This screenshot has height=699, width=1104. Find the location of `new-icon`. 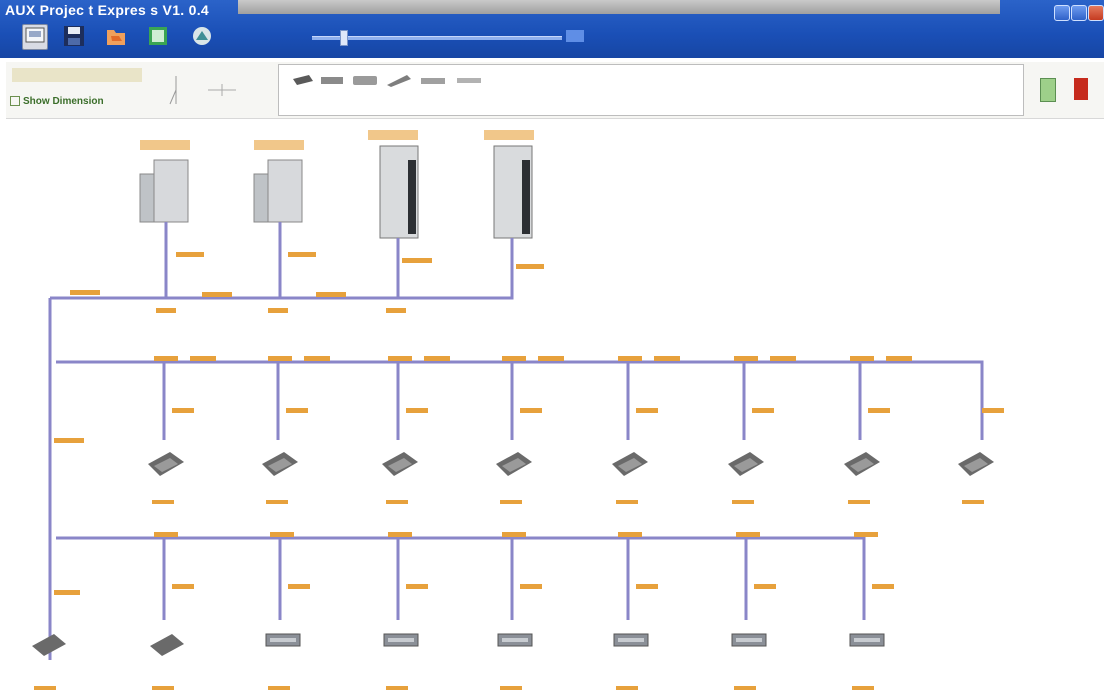

new-icon is located at coordinates (35, 37).